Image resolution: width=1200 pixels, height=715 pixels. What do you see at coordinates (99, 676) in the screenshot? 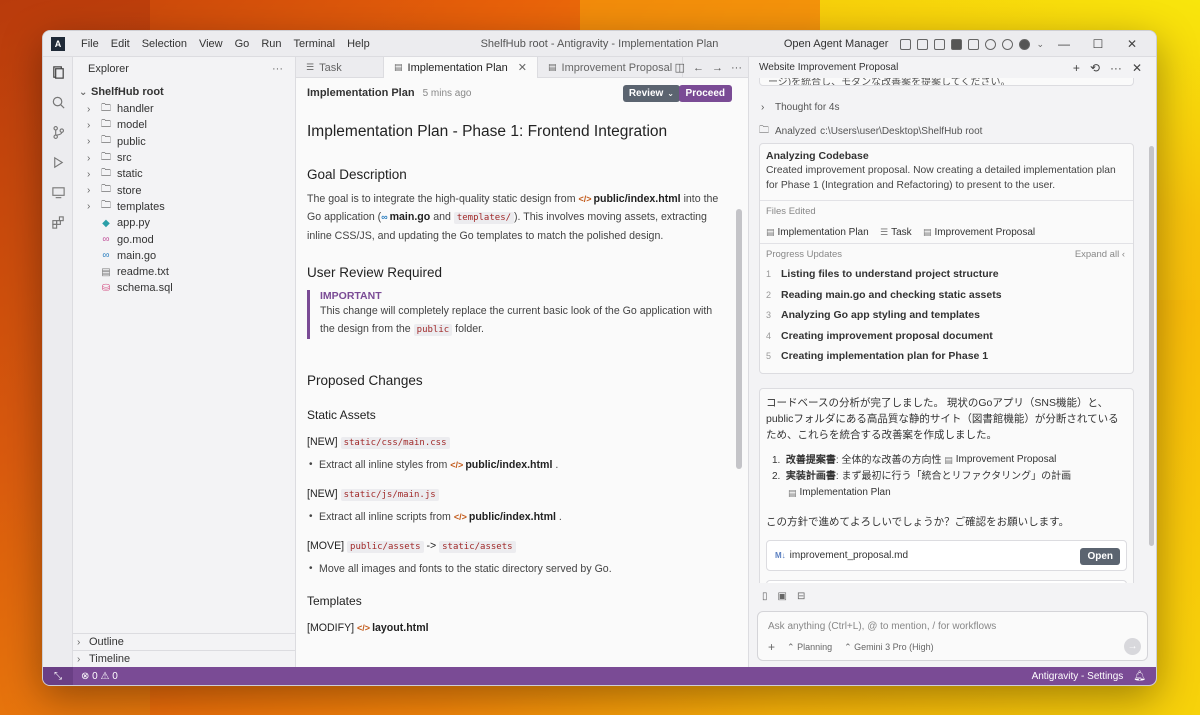
I see `problems-indicator: ⊗ 0 ⚠ 0` at bounding box center [99, 676].